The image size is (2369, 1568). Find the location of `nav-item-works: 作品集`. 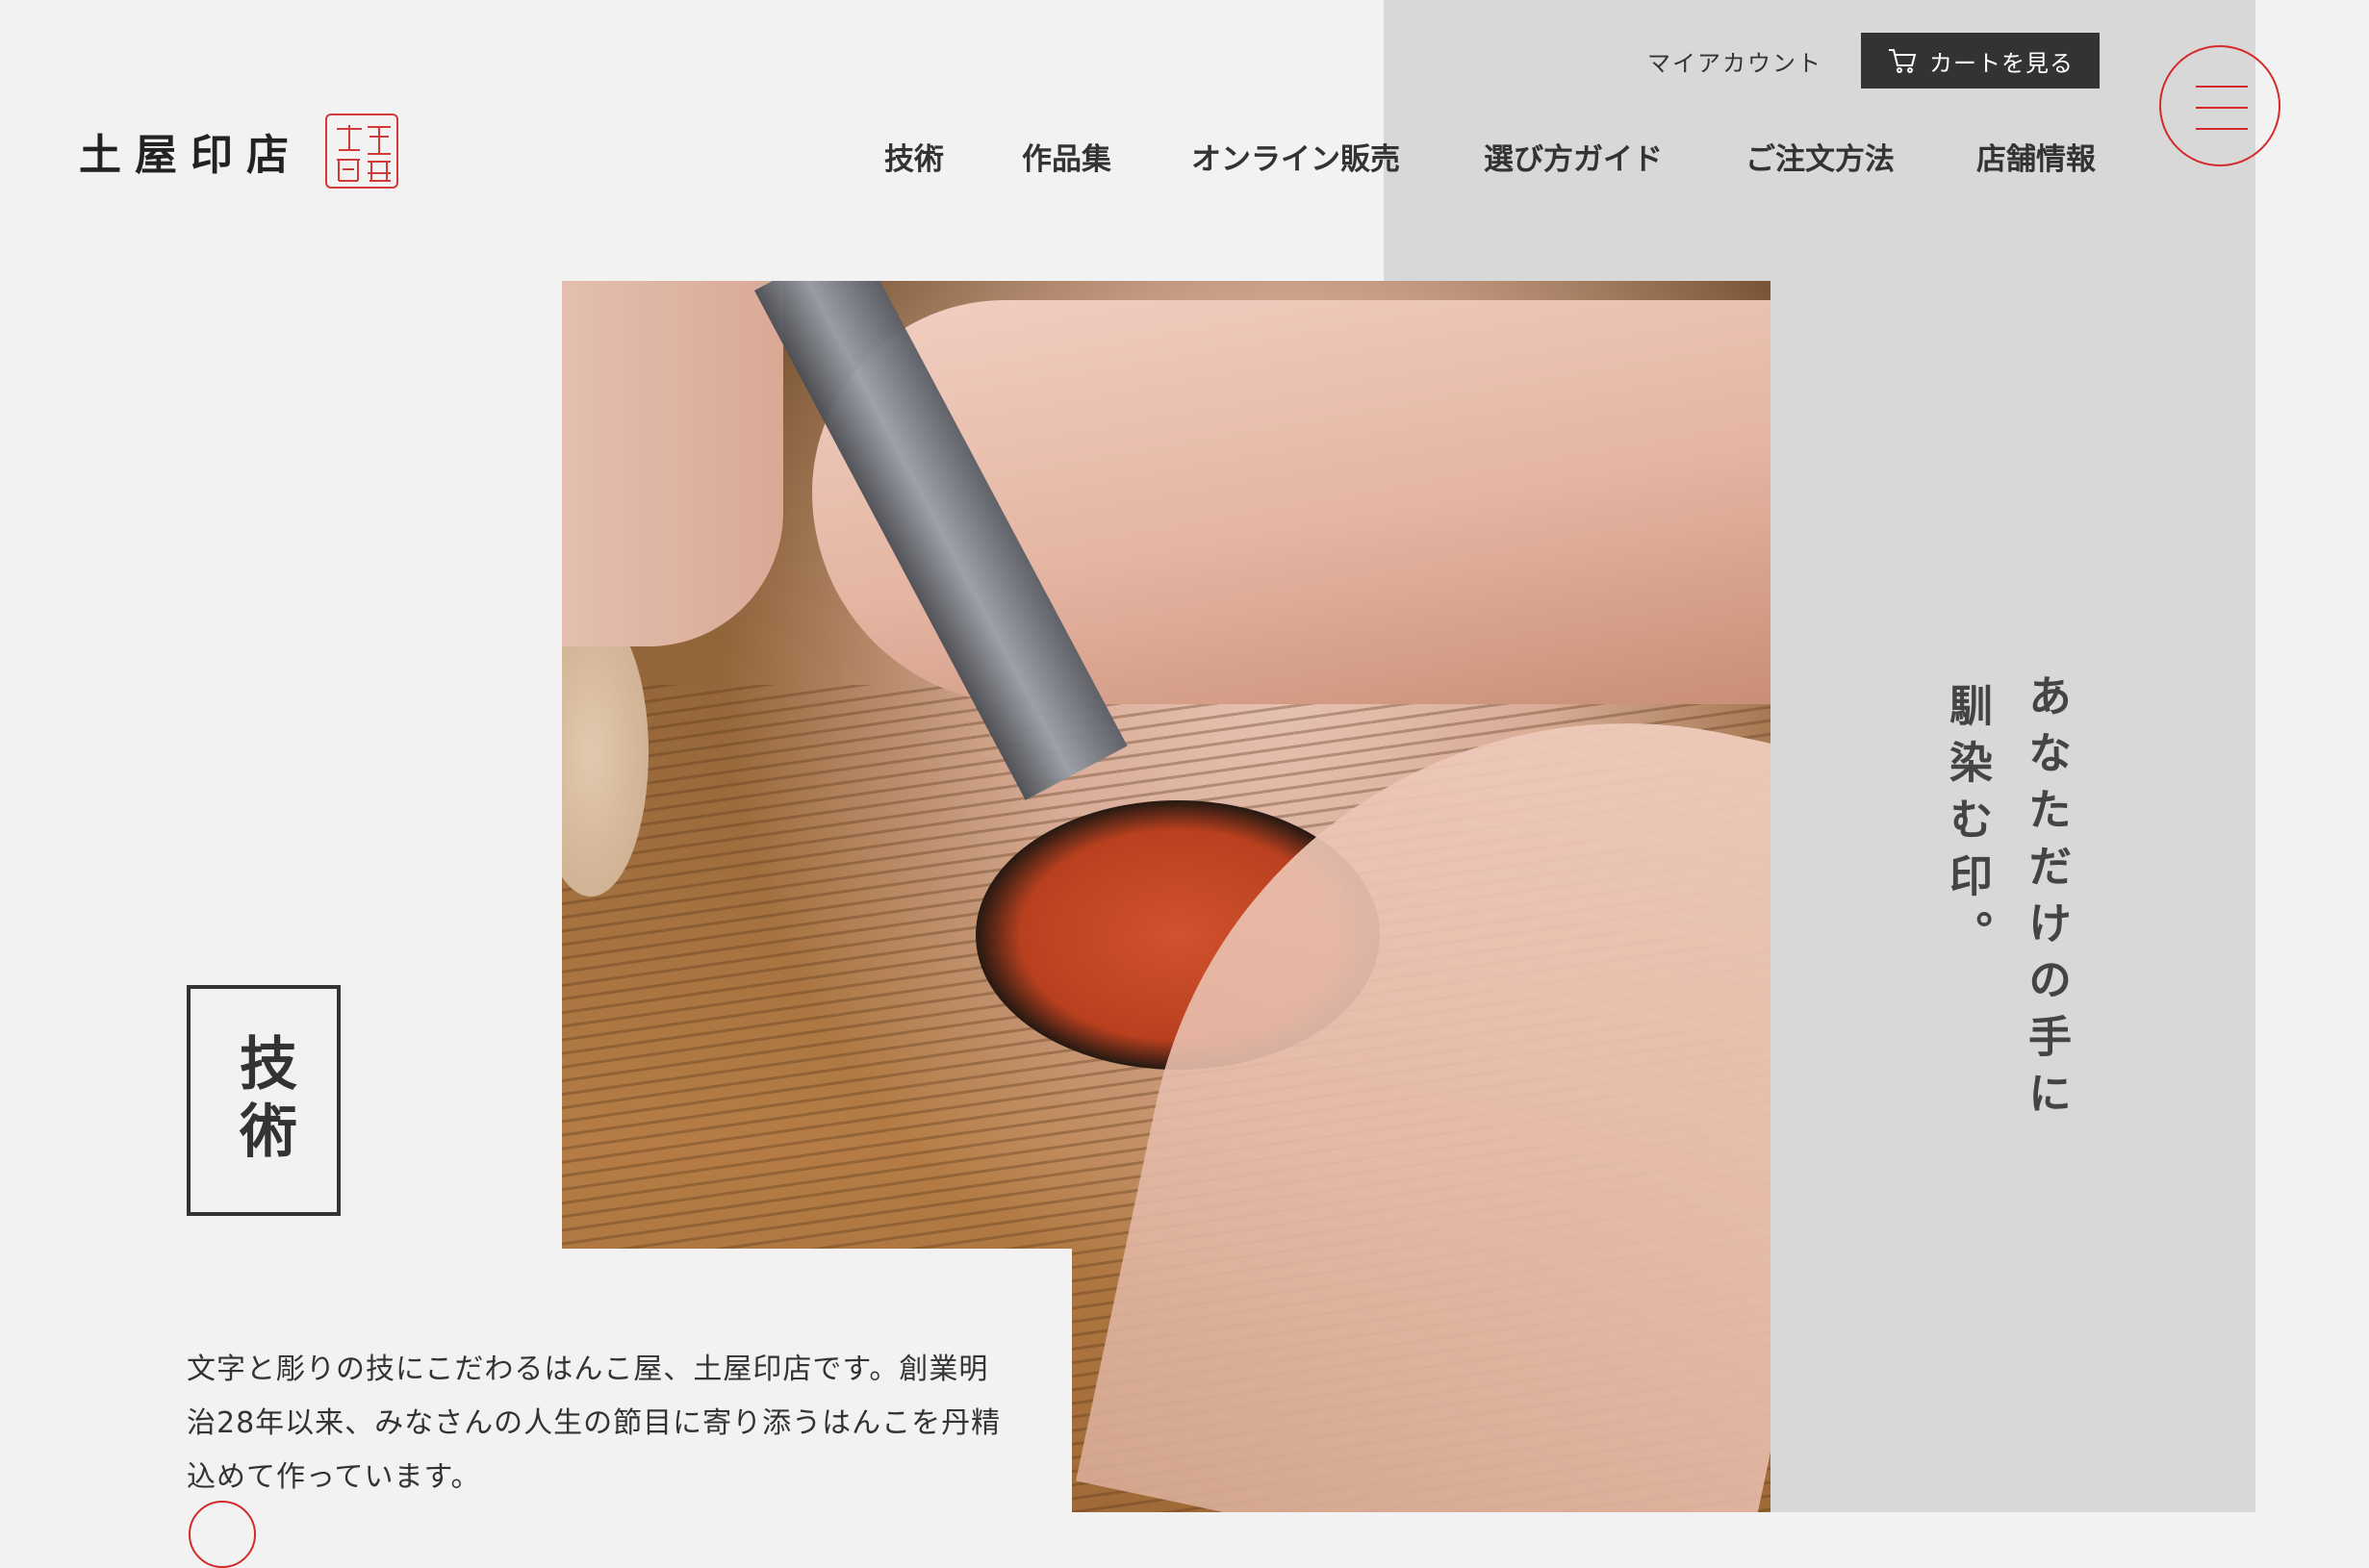

nav-item-works: 作品集 is located at coordinates (1066, 156).